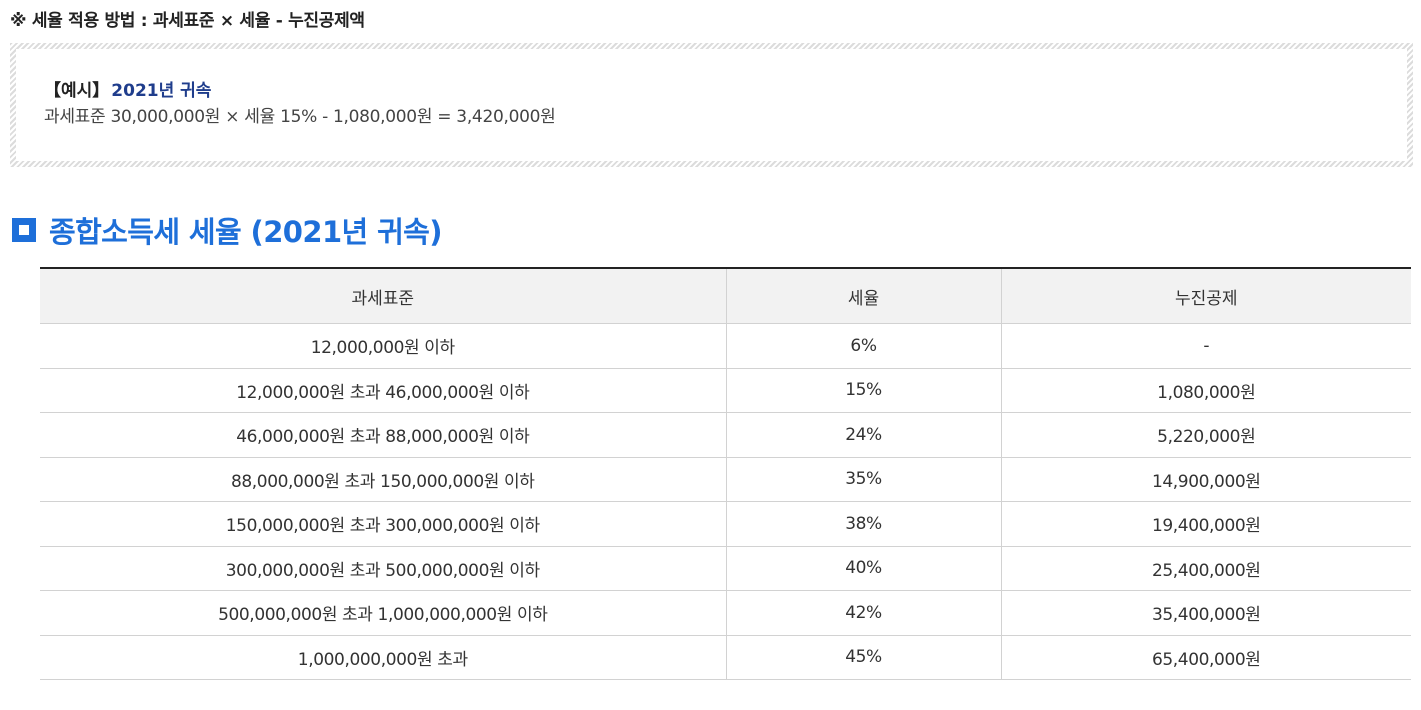 Image resolution: width=1421 pixels, height=710 pixels. I want to click on tax-base-cell: 46,000,000원 초과 88,000,000원 이하, so click(383, 435).